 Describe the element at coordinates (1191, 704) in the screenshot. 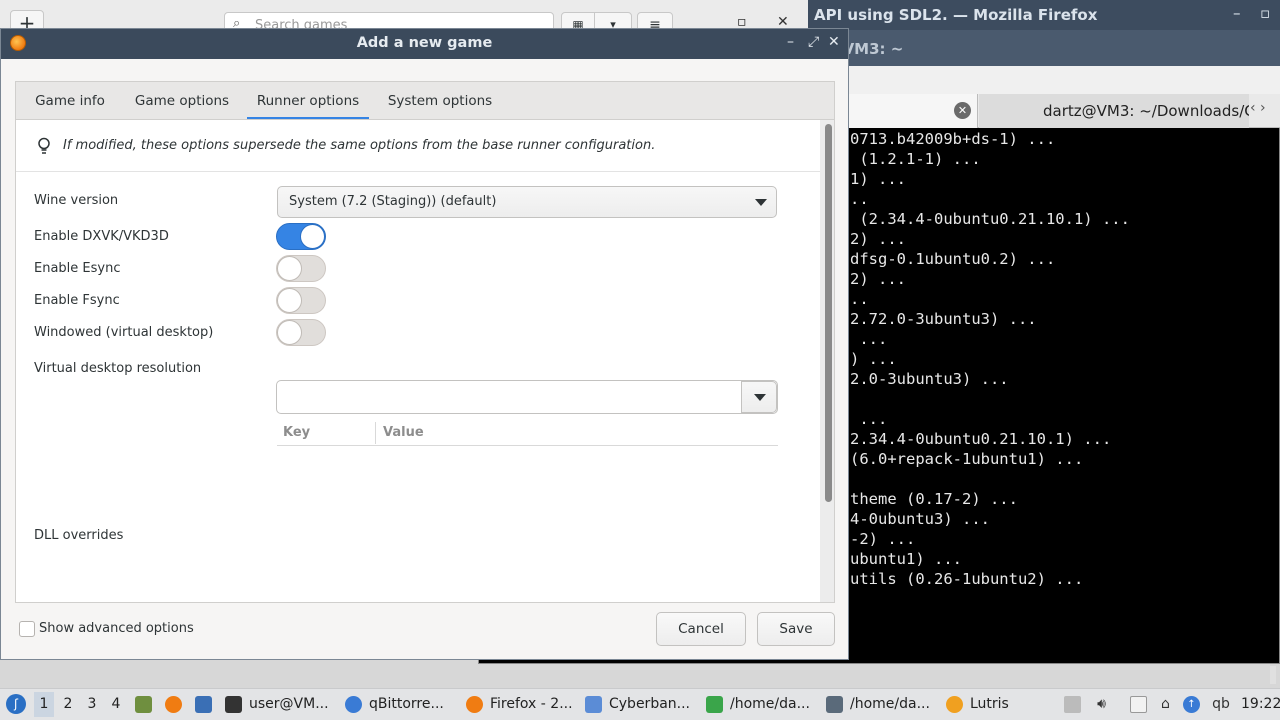

I see `update-icon: ↑` at that location.